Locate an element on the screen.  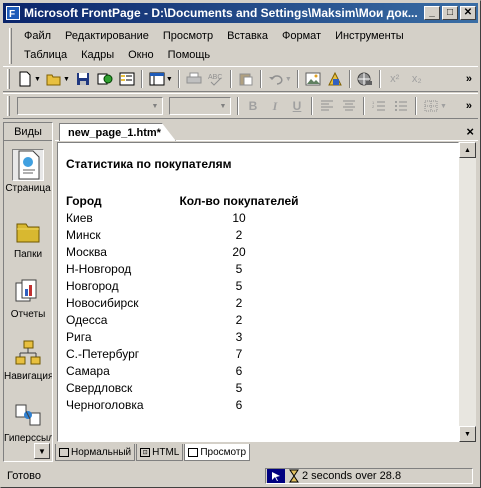
underline-button: U is located at coordinates (297, 106).